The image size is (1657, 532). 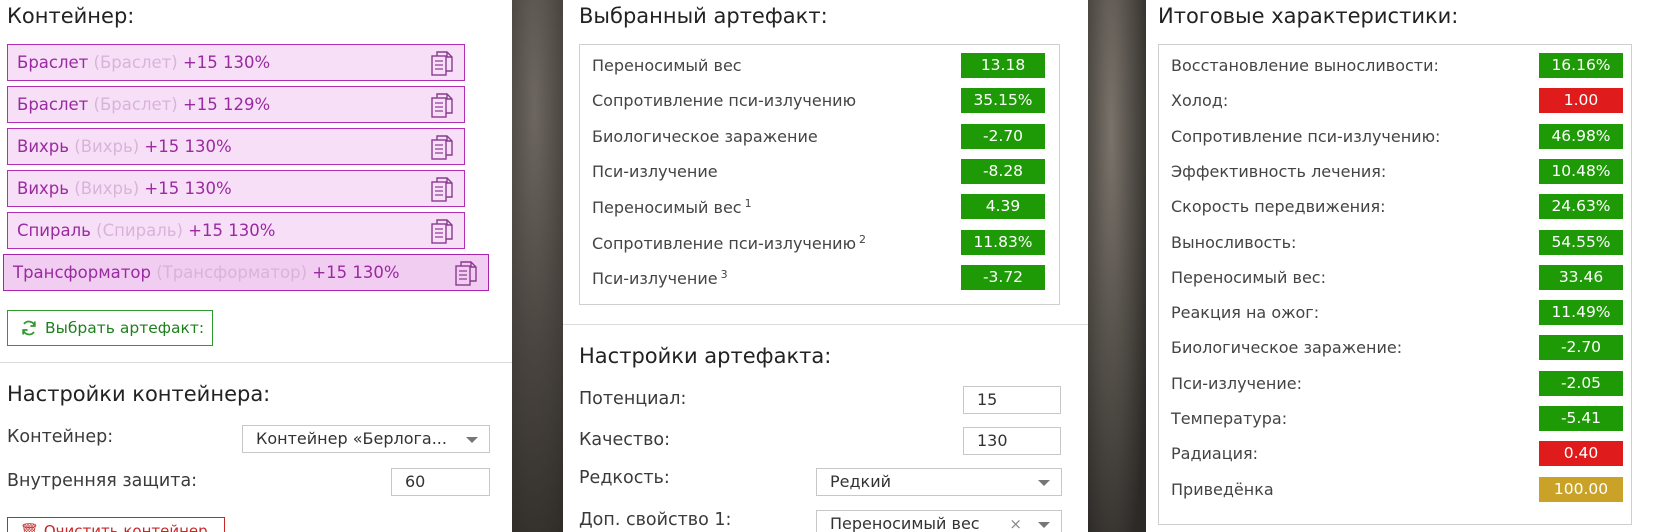 What do you see at coordinates (1003, 207) in the screenshot?
I see `stat-value-badge: 4.39` at bounding box center [1003, 207].